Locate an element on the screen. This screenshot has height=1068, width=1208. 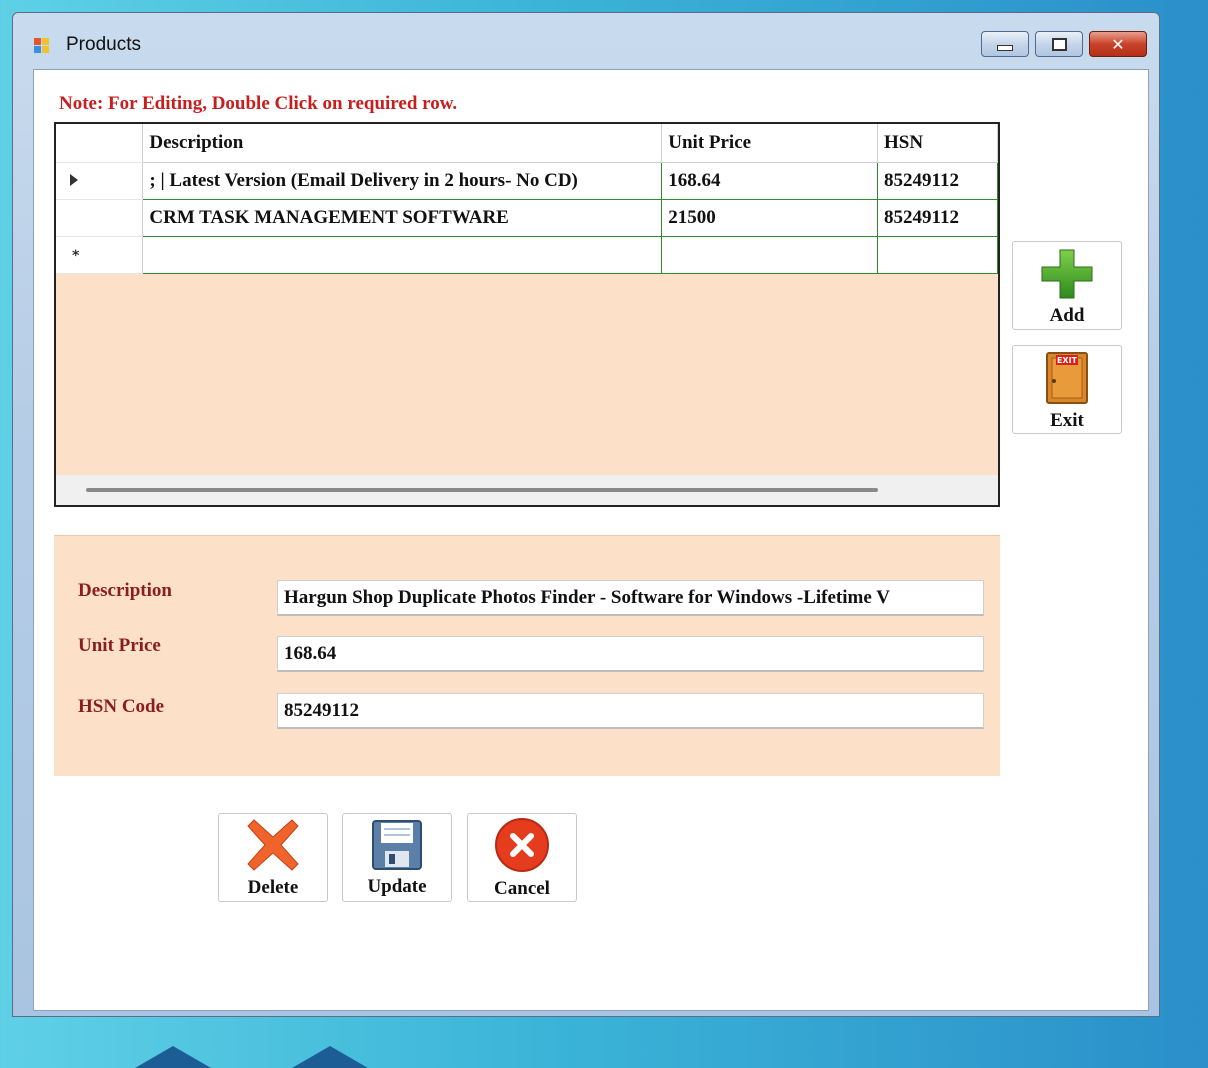
exit-button: EXIT Exit is located at coordinates (1067, 389).